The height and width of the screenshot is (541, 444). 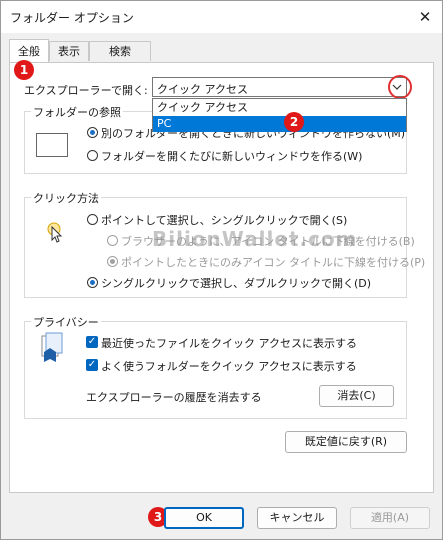 What do you see at coordinates (400, 87) in the screenshot?
I see `highlight-ring` at bounding box center [400, 87].